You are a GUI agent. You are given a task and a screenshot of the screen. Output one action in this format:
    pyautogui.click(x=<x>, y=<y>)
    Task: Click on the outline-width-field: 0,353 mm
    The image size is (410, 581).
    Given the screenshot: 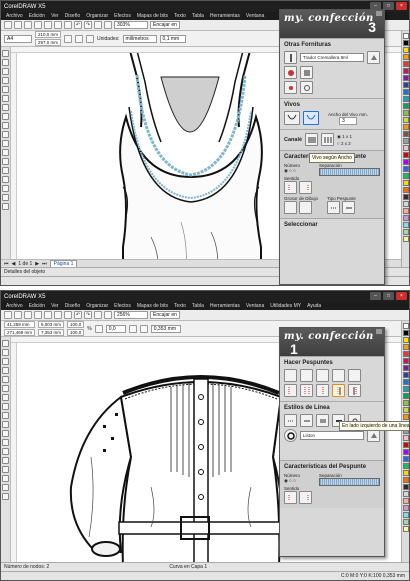 What is the action you would take?
    pyautogui.click(x=165, y=328)
    